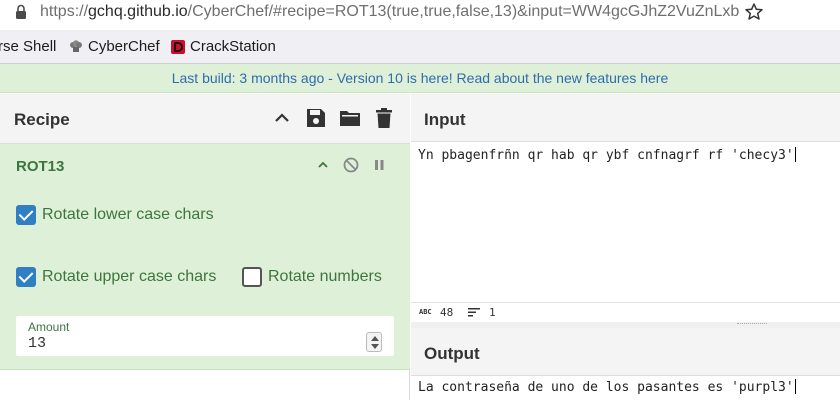  Describe the element at coordinates (384, 118) in the screenshot. I see `trash-icon` at that location.